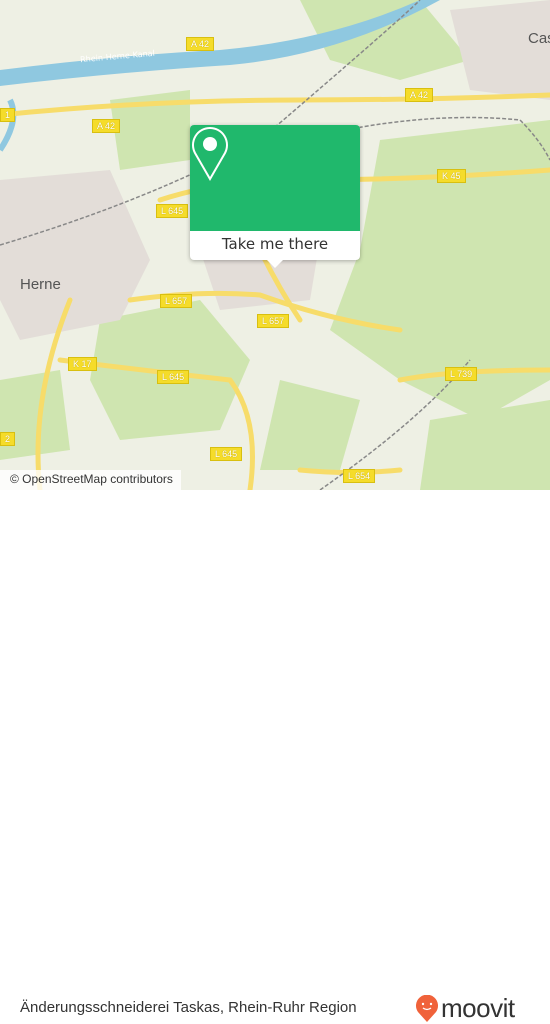 This screenshot has height=1024, width=550. I want to click on popup-header, so click(275, 178).